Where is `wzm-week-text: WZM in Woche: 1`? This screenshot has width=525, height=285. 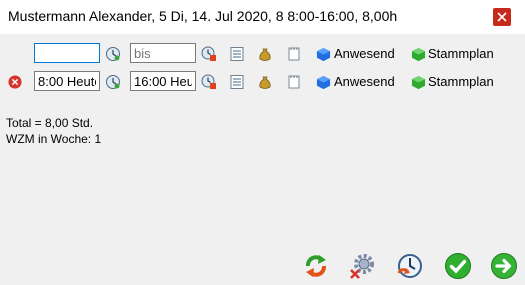
wzm-week-text: WZM in Woche: 1 is located at coordinates (54, 139).